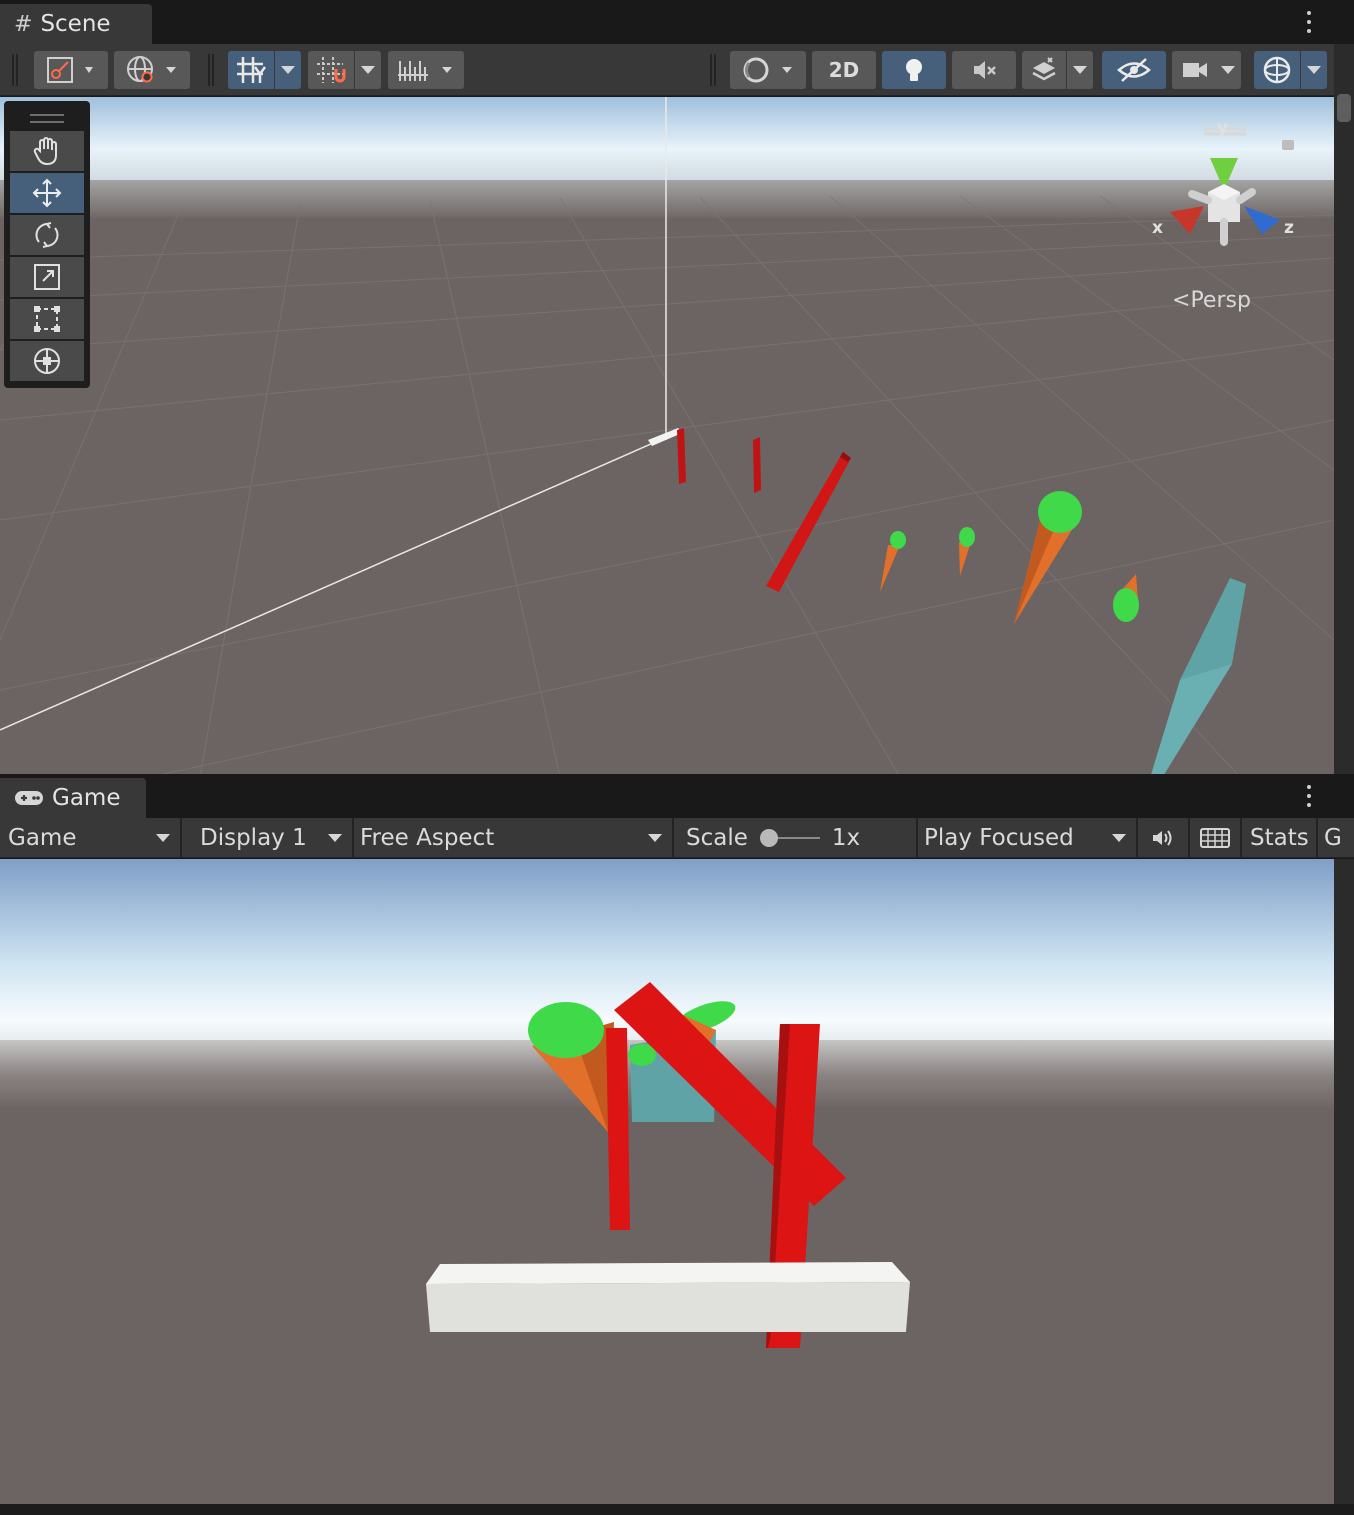 The image size is (1354, 1515). I want to click on x-axis-cone, so click(1187, 220).